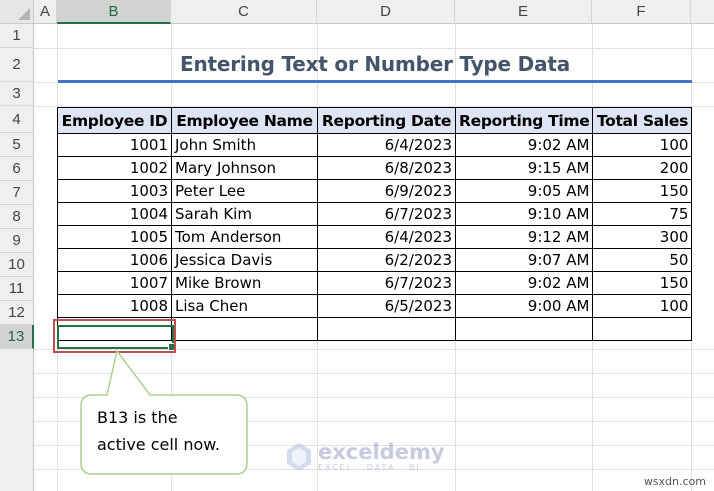 This screenshot has height=491, width=714. What do you see at coordinates (172, 431) in the screenshot?
I see `callout-text: B13 is the active cell now.` at bounding box center [172, 431].